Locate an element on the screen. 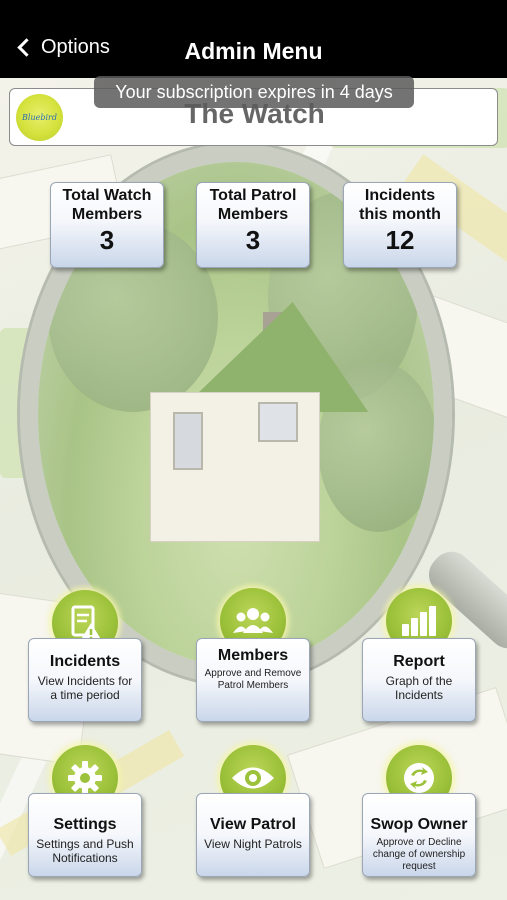  stat-total-watch-members: Total Watch Members 3 is located at coordinates (107, 225).